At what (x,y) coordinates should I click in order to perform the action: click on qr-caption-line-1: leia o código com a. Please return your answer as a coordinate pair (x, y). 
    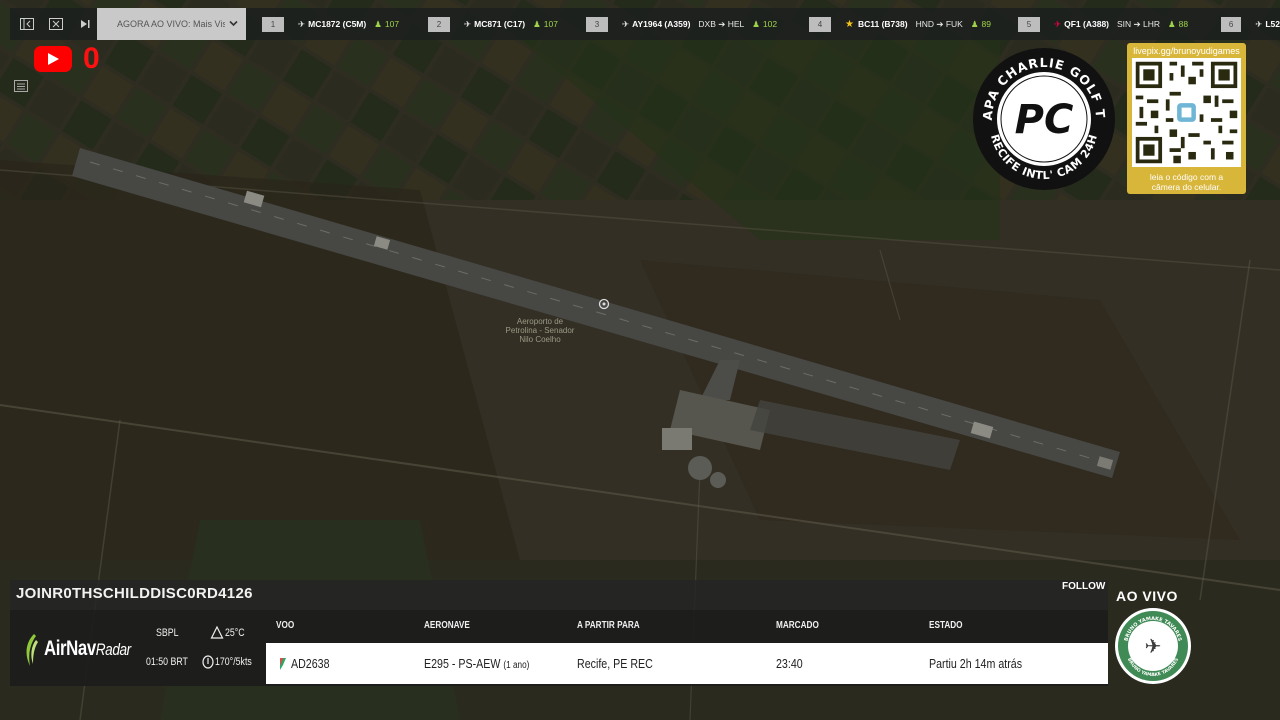
    Looking at the image, I should click on (1186, 177).